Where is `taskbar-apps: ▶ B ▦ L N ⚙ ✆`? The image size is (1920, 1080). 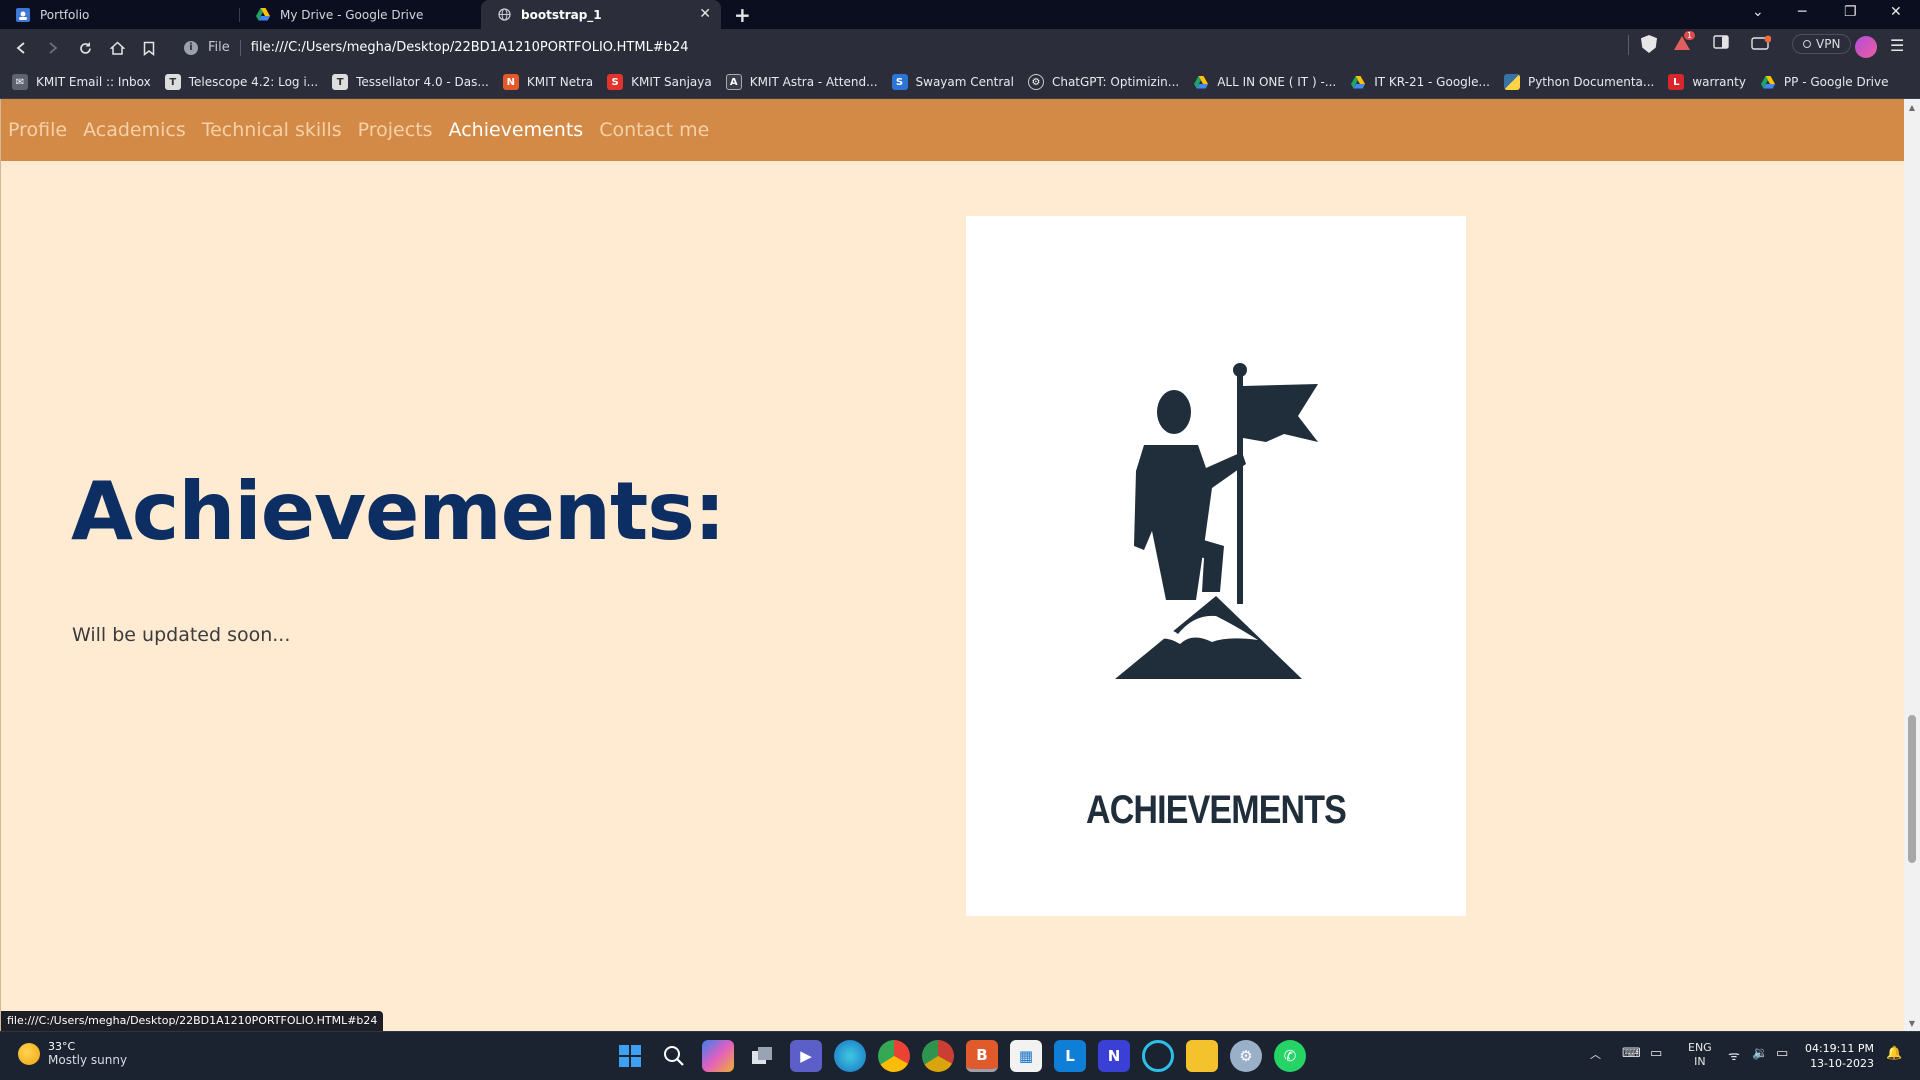
taskbar-apps: ▶ B ▦ L N ⚙ ✆ is located at coordinates (966, 1056).